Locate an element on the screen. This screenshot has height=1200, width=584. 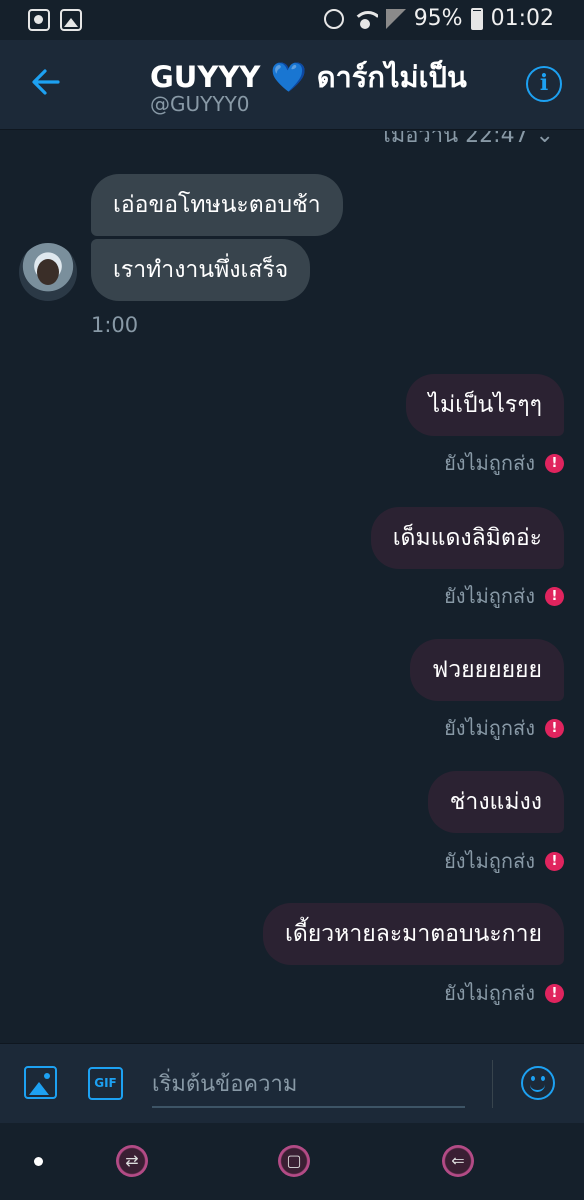
emoji-icon is located at coordinates (538, 1083).